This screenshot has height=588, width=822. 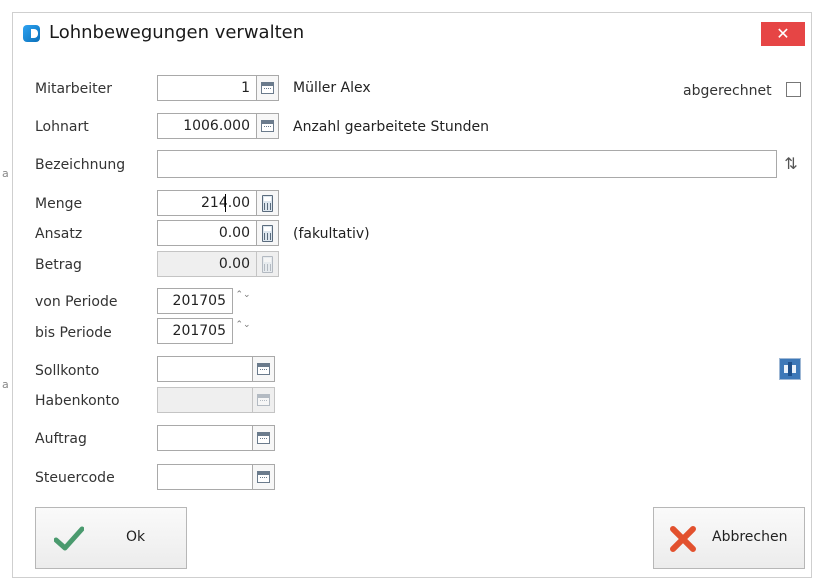 I want to click on habenkonto-lookup-button, so click(x=264, y=400).